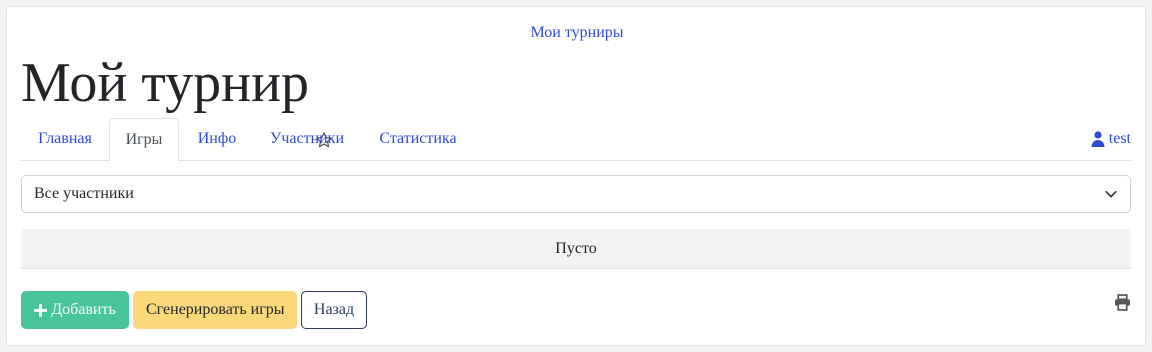 The image size is (1152, 352). What do you see at coordinates (418, 139) in the screenshot?
I see `tab-statistics: Статистика` at bounding box center [418, 139].